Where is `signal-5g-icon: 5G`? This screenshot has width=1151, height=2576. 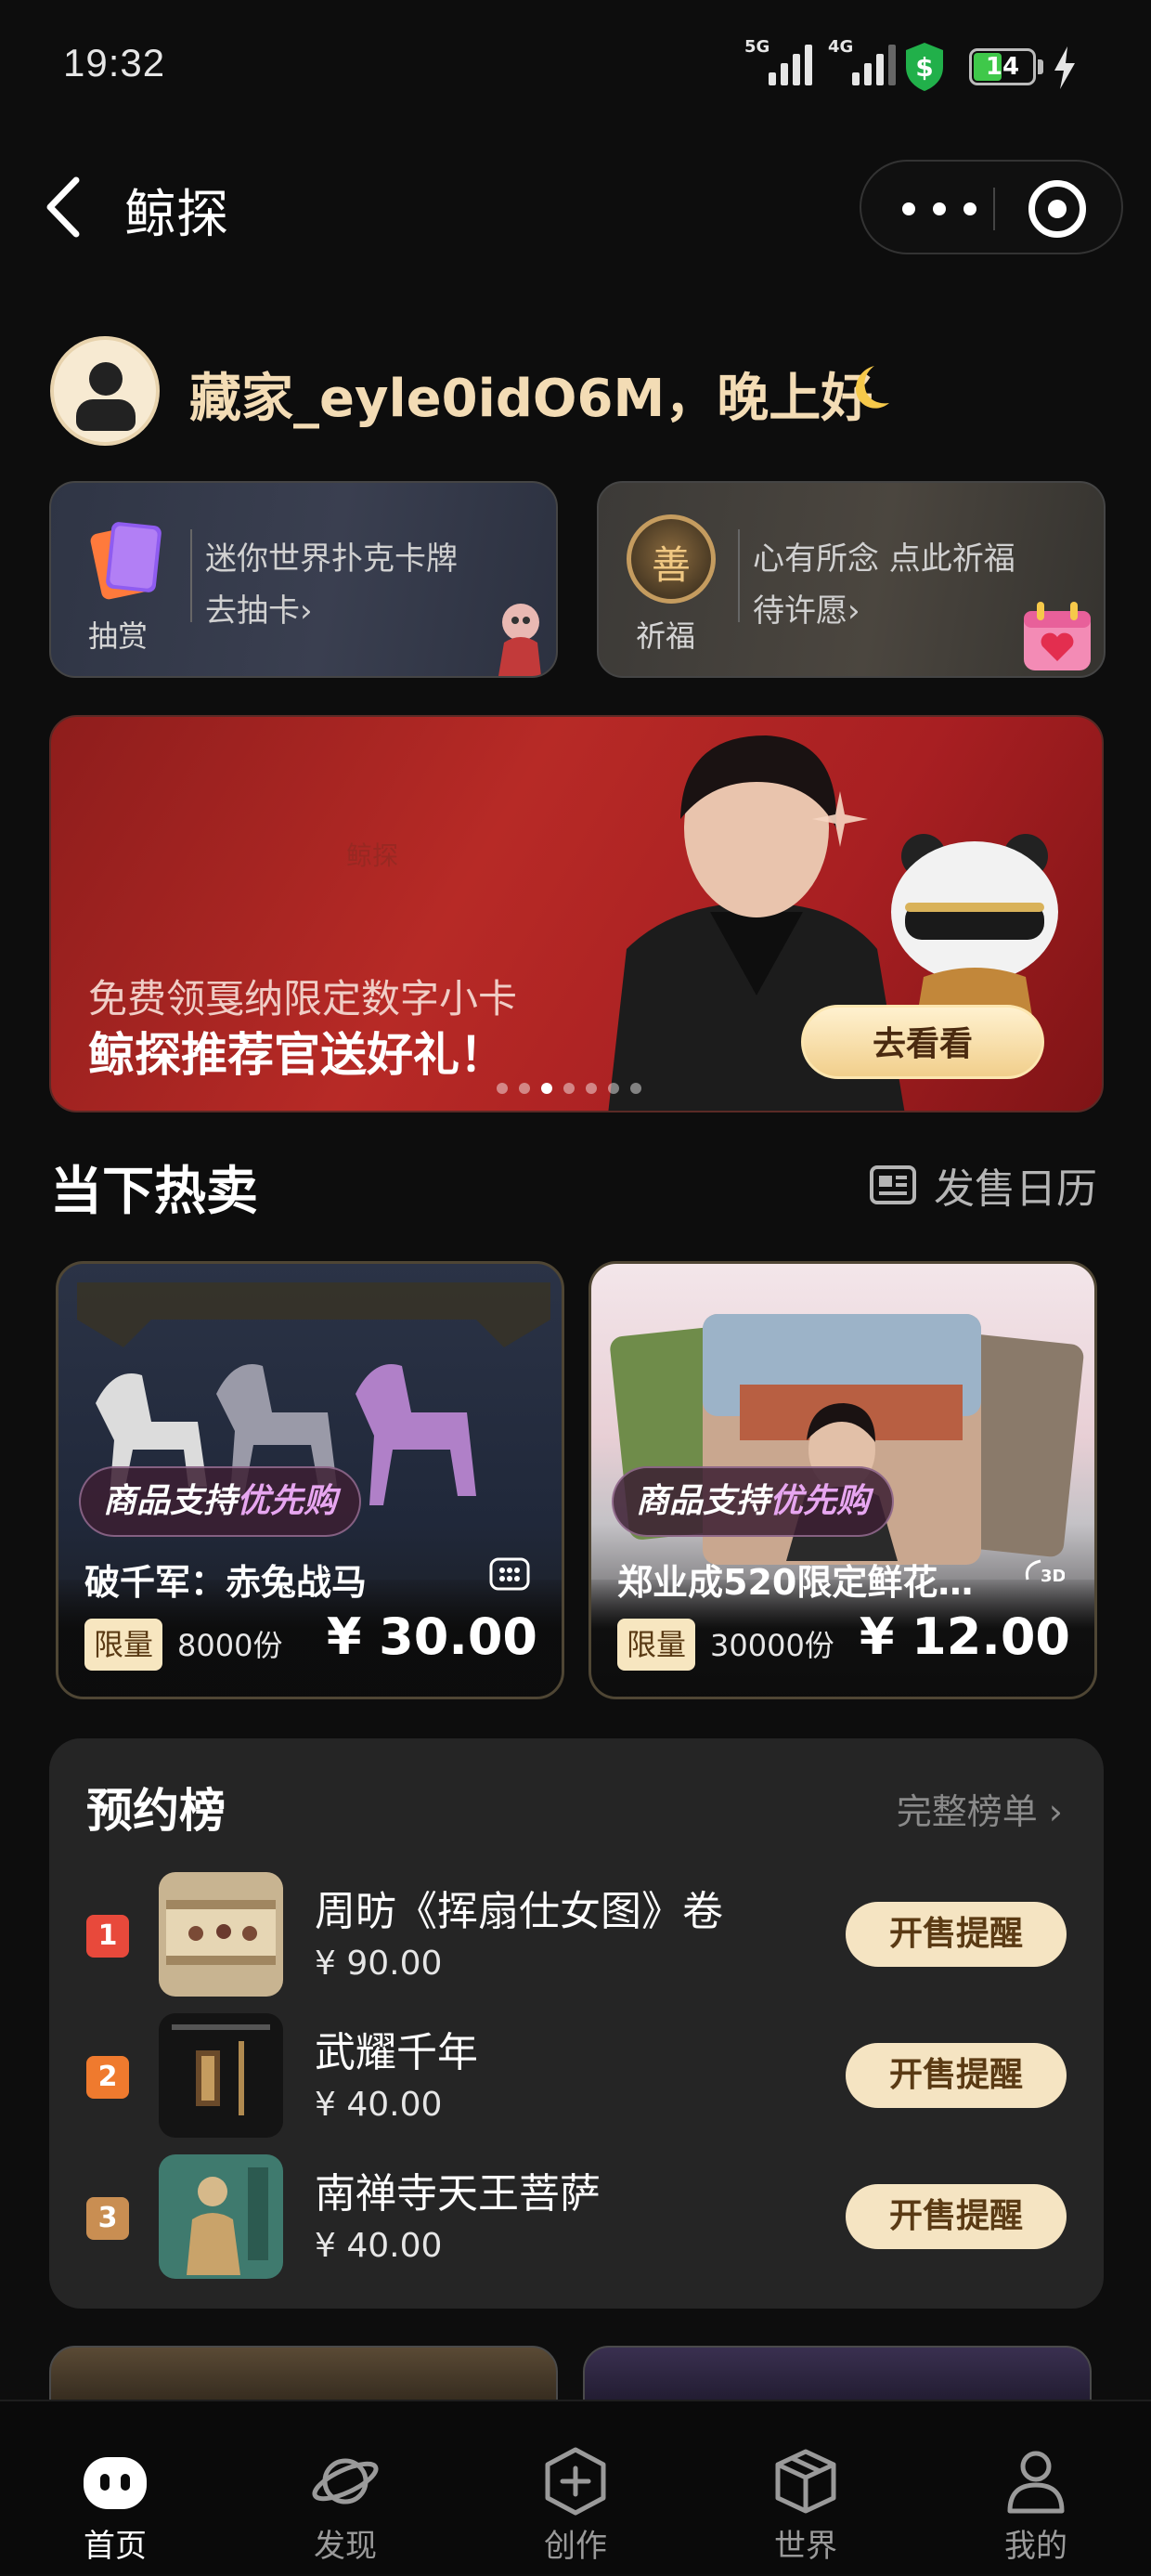 signal-5g-icon: 5G is located at coordinates (778, 61).